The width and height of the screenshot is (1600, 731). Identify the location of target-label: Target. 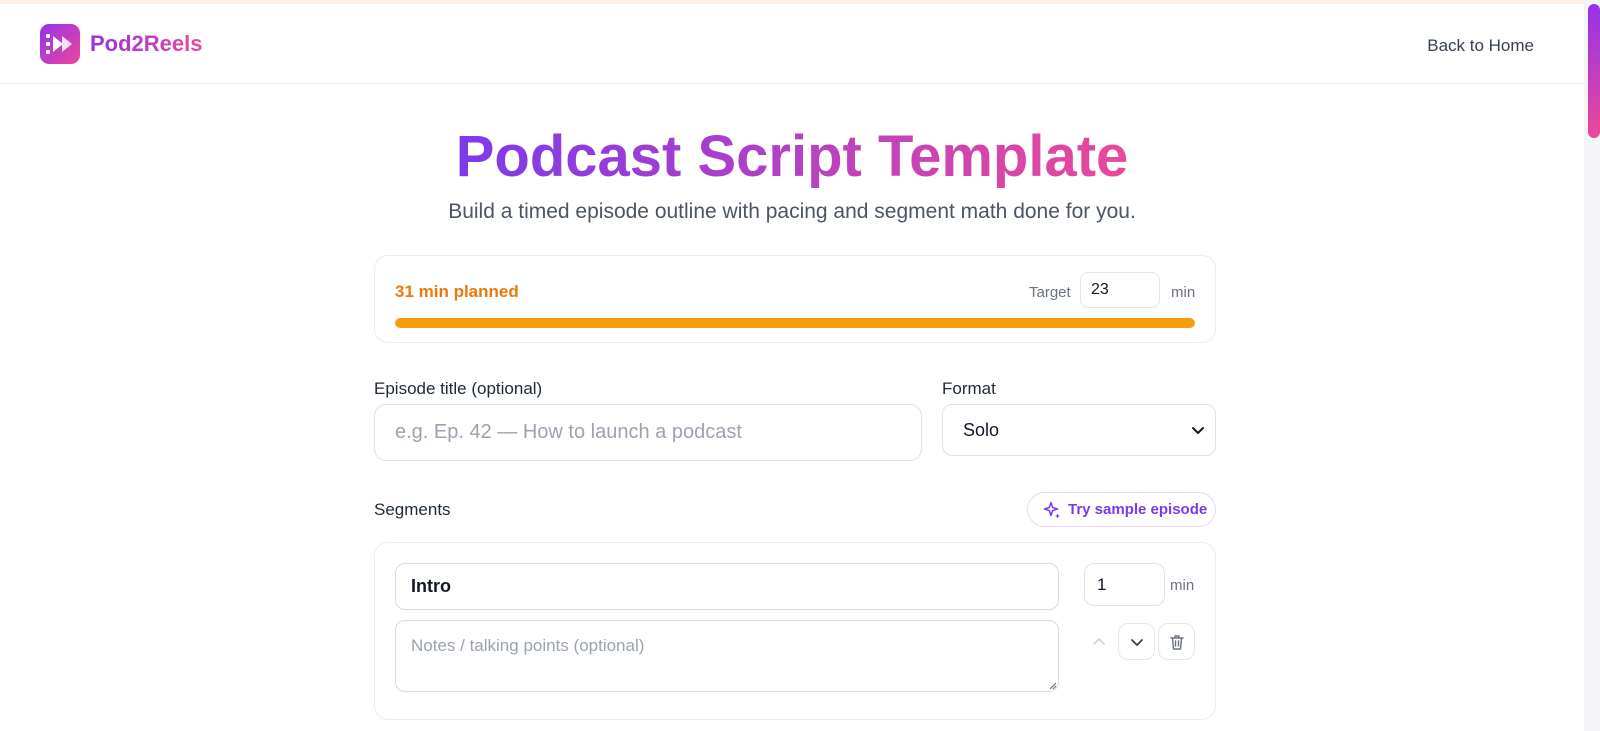
(1050, 292).